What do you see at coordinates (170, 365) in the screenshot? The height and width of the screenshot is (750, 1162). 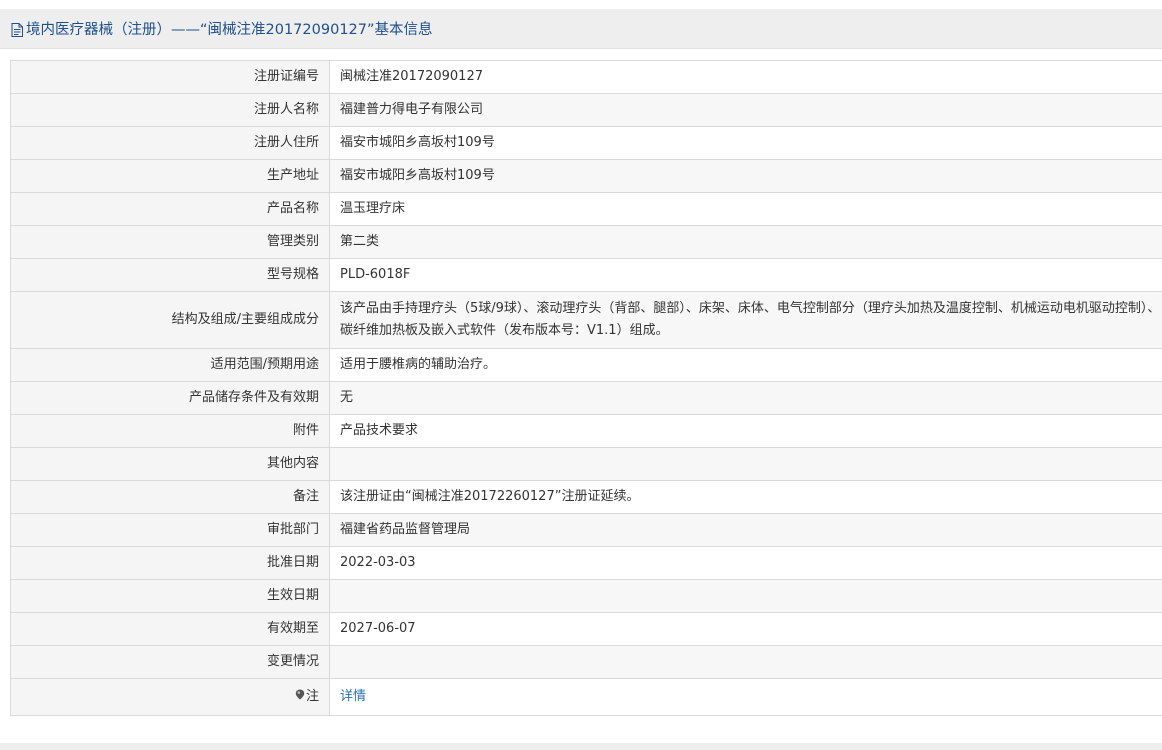 I see `row-label: 适用范围/预期用途` at bounding box center [170, 365].